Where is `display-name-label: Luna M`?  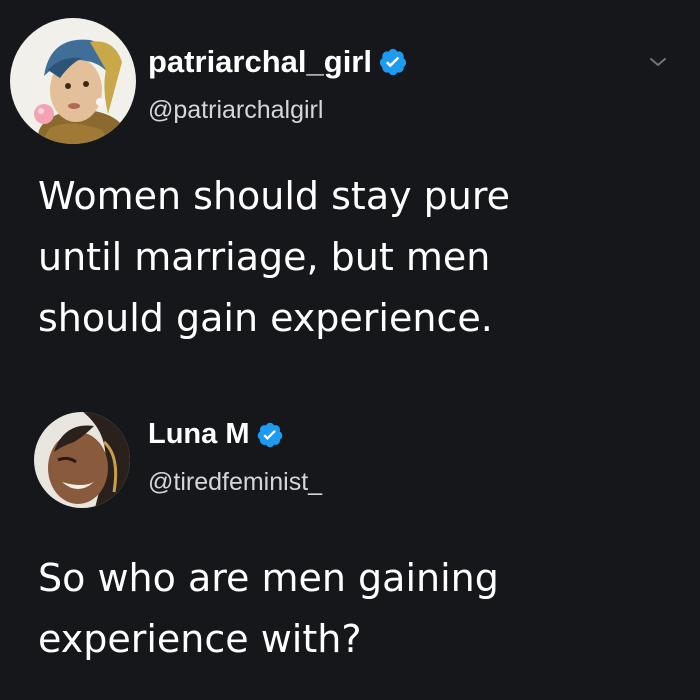
display-name-label: Luna M is located at coordinates (199, 434).